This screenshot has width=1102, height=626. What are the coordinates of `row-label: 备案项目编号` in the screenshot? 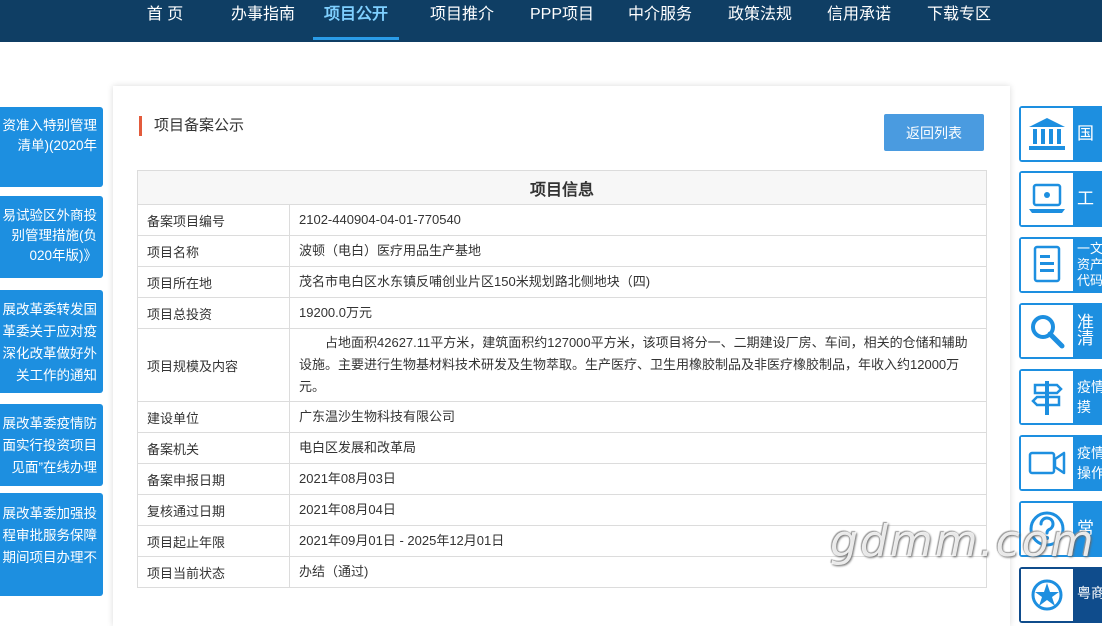 It's located at (213, 220).